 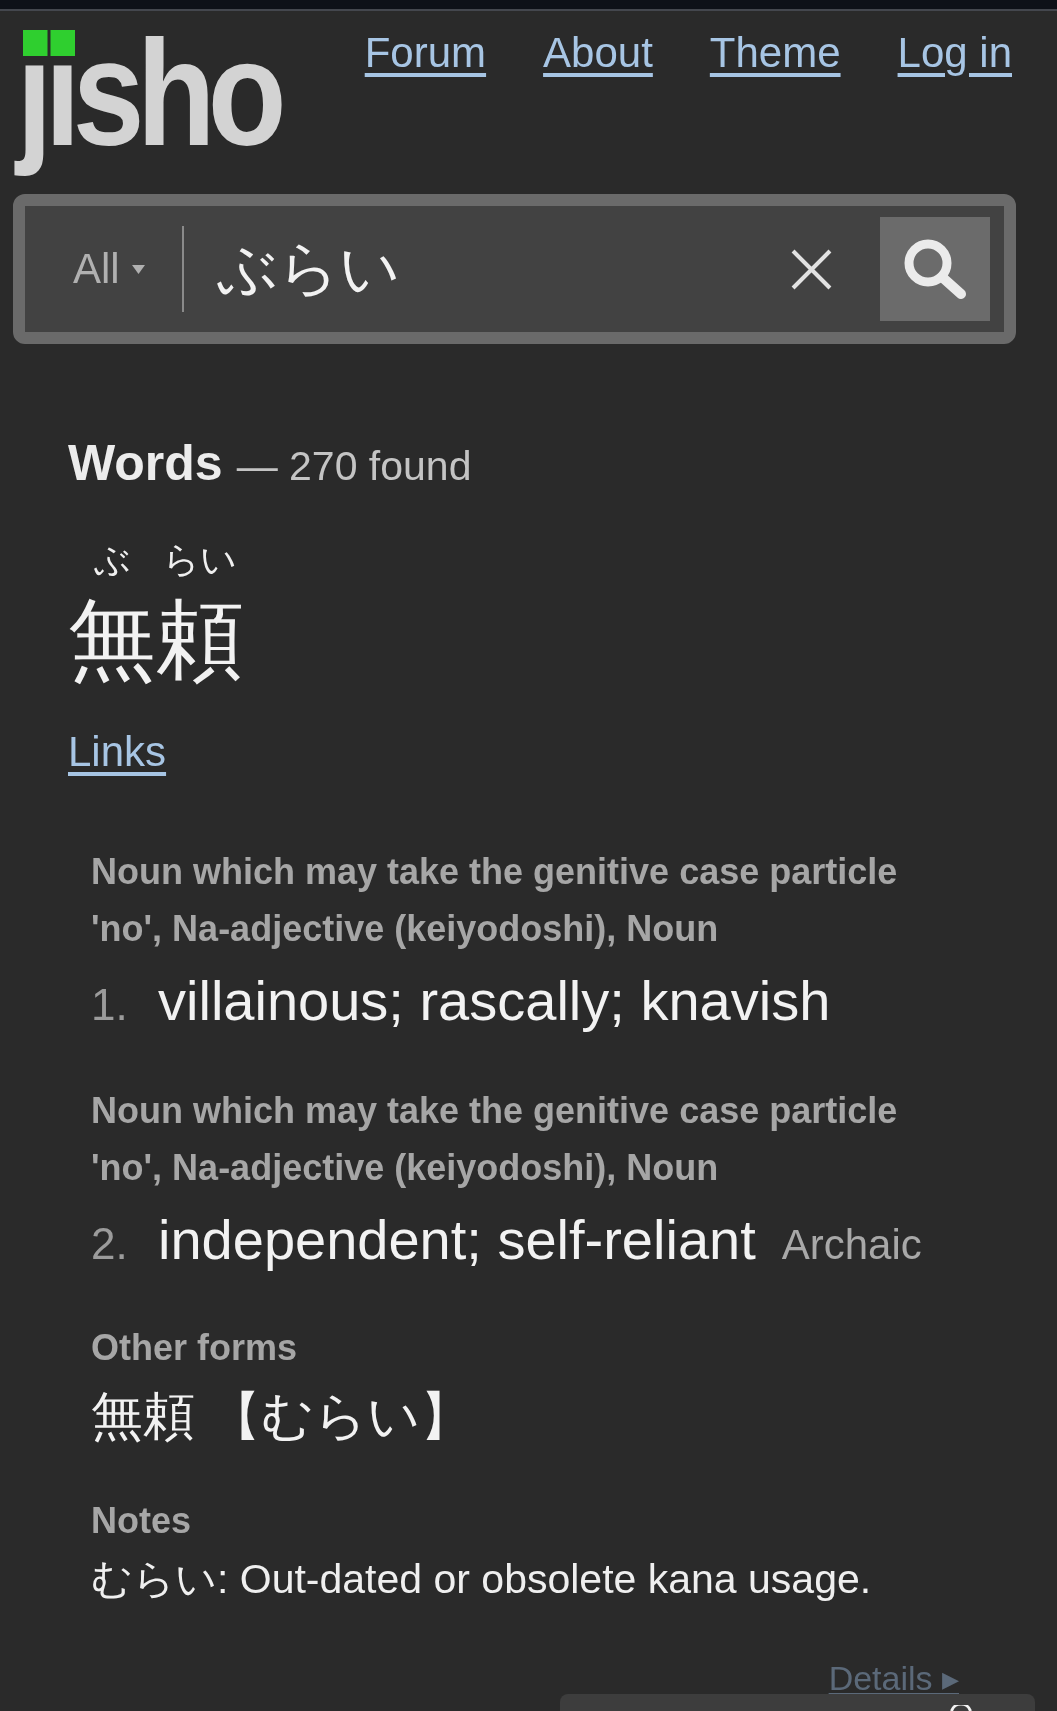 What do you see at coordinates (481, 1579) in the screenshot?
I see `notes-text: むらい: Out-dated or obsolete kana usage.` at bounding box center [481, 1579].